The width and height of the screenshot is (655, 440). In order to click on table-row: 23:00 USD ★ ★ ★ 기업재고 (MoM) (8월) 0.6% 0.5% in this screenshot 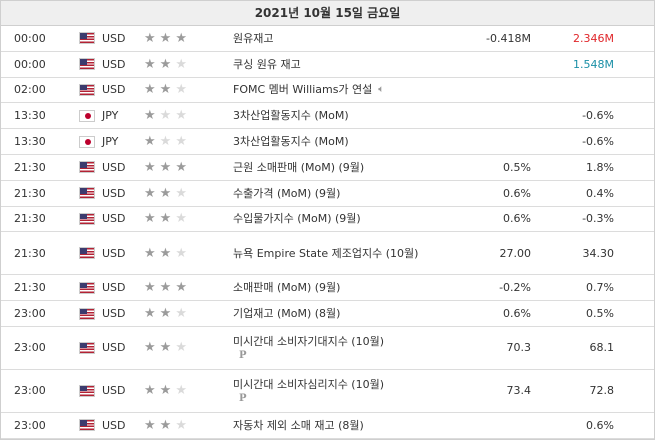, I will do `click(327, 314)`.